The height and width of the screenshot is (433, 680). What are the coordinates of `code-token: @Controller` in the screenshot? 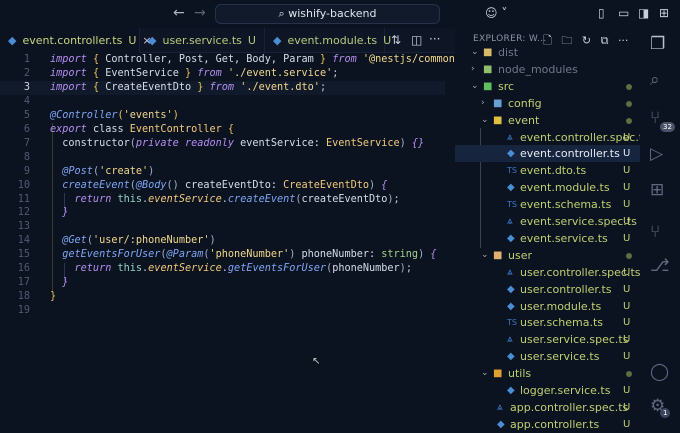 It's located at (84, 115).